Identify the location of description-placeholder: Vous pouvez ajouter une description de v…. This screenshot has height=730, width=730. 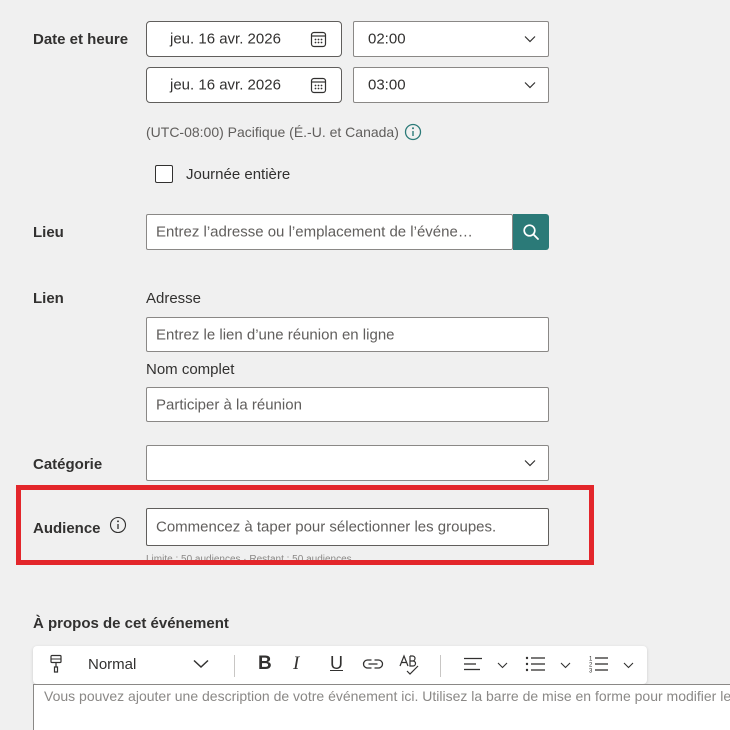
(387, 696).